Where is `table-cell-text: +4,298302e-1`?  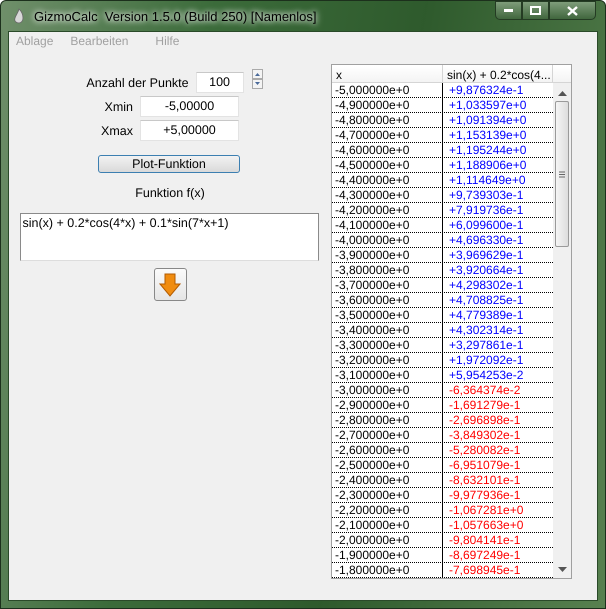
table-cell-text: +4,298302e-1 is located at coordinates (486, 285).